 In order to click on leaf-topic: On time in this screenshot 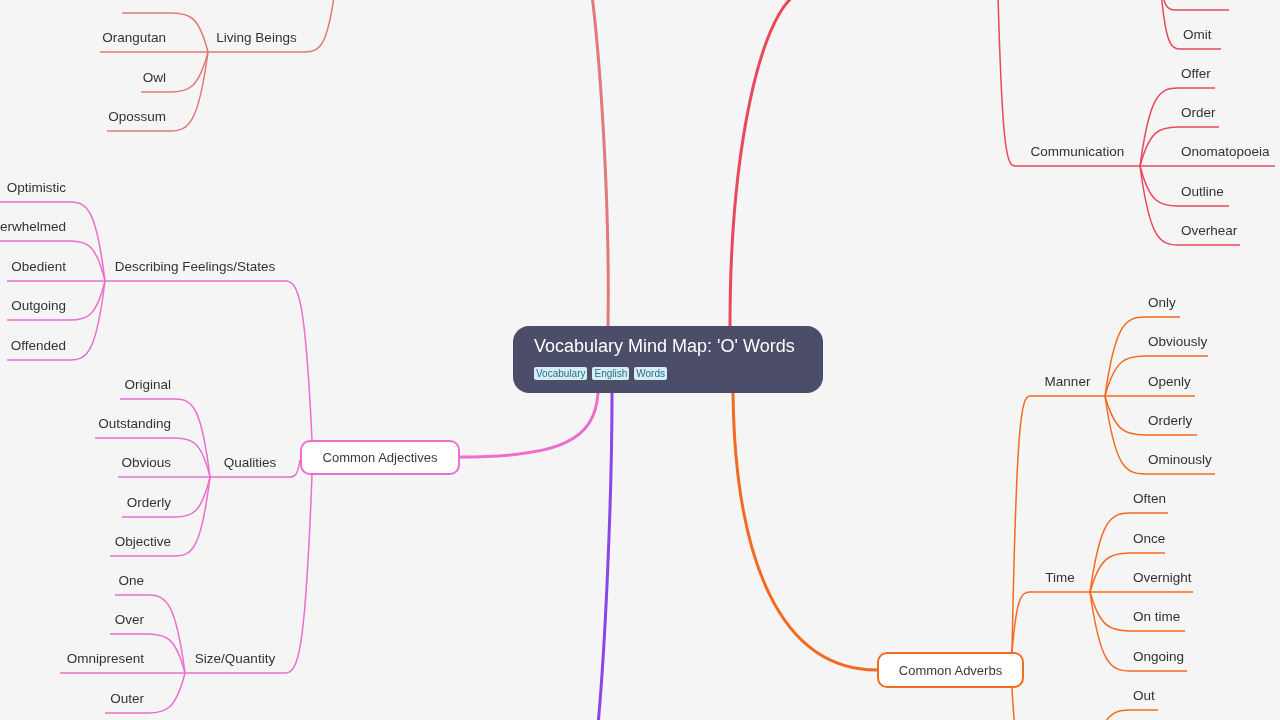, I will do `click(1157, 617)`.